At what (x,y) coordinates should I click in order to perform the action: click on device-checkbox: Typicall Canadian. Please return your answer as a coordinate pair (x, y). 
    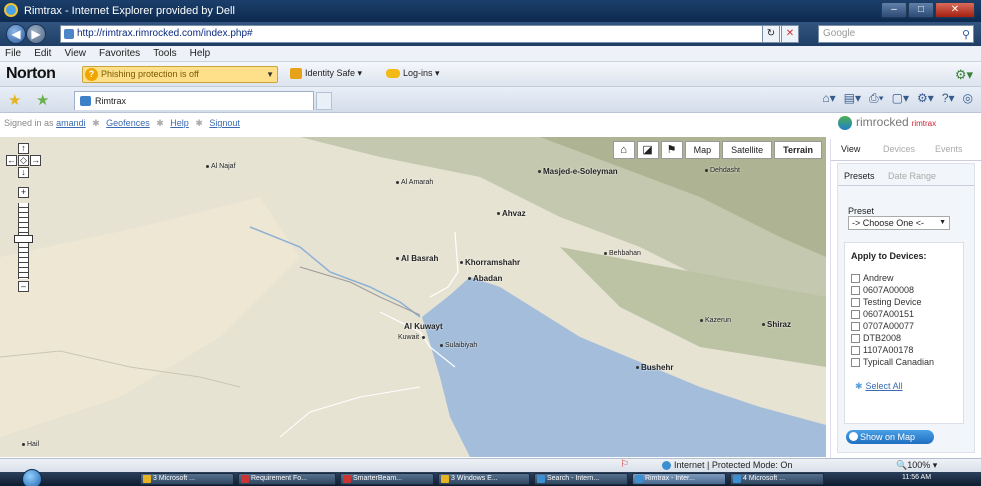
    Looking at the image, I should click on (892, 362).